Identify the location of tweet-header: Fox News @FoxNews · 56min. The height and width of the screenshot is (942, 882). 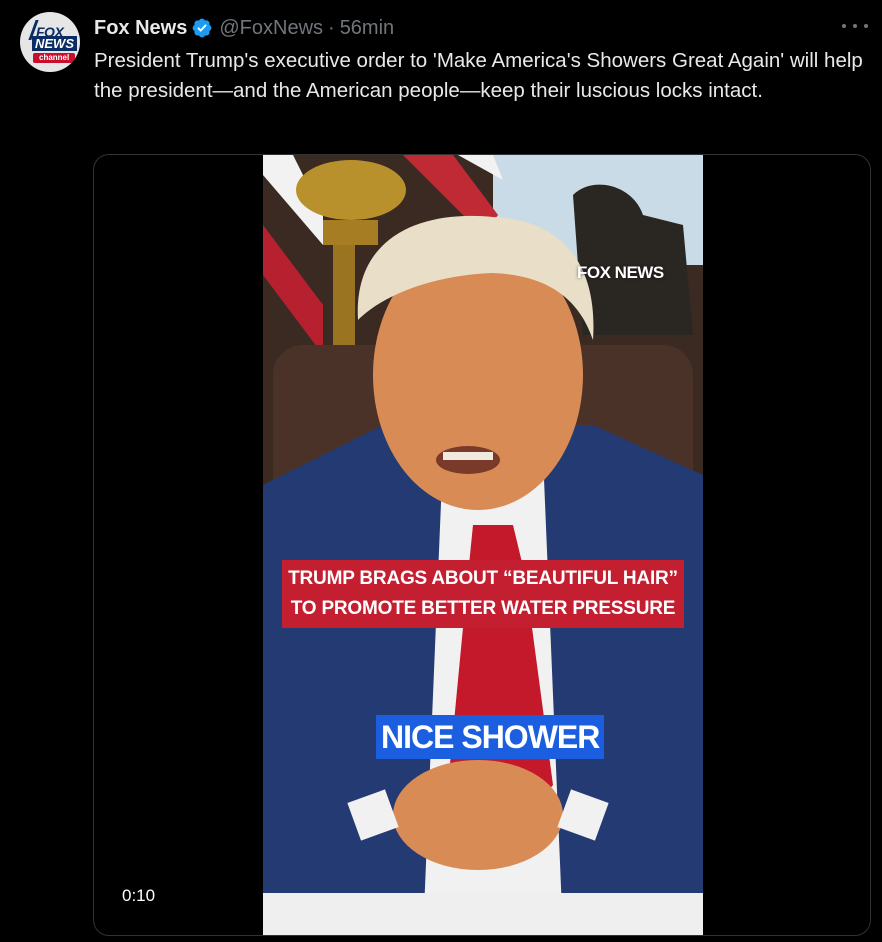
(244, 28).